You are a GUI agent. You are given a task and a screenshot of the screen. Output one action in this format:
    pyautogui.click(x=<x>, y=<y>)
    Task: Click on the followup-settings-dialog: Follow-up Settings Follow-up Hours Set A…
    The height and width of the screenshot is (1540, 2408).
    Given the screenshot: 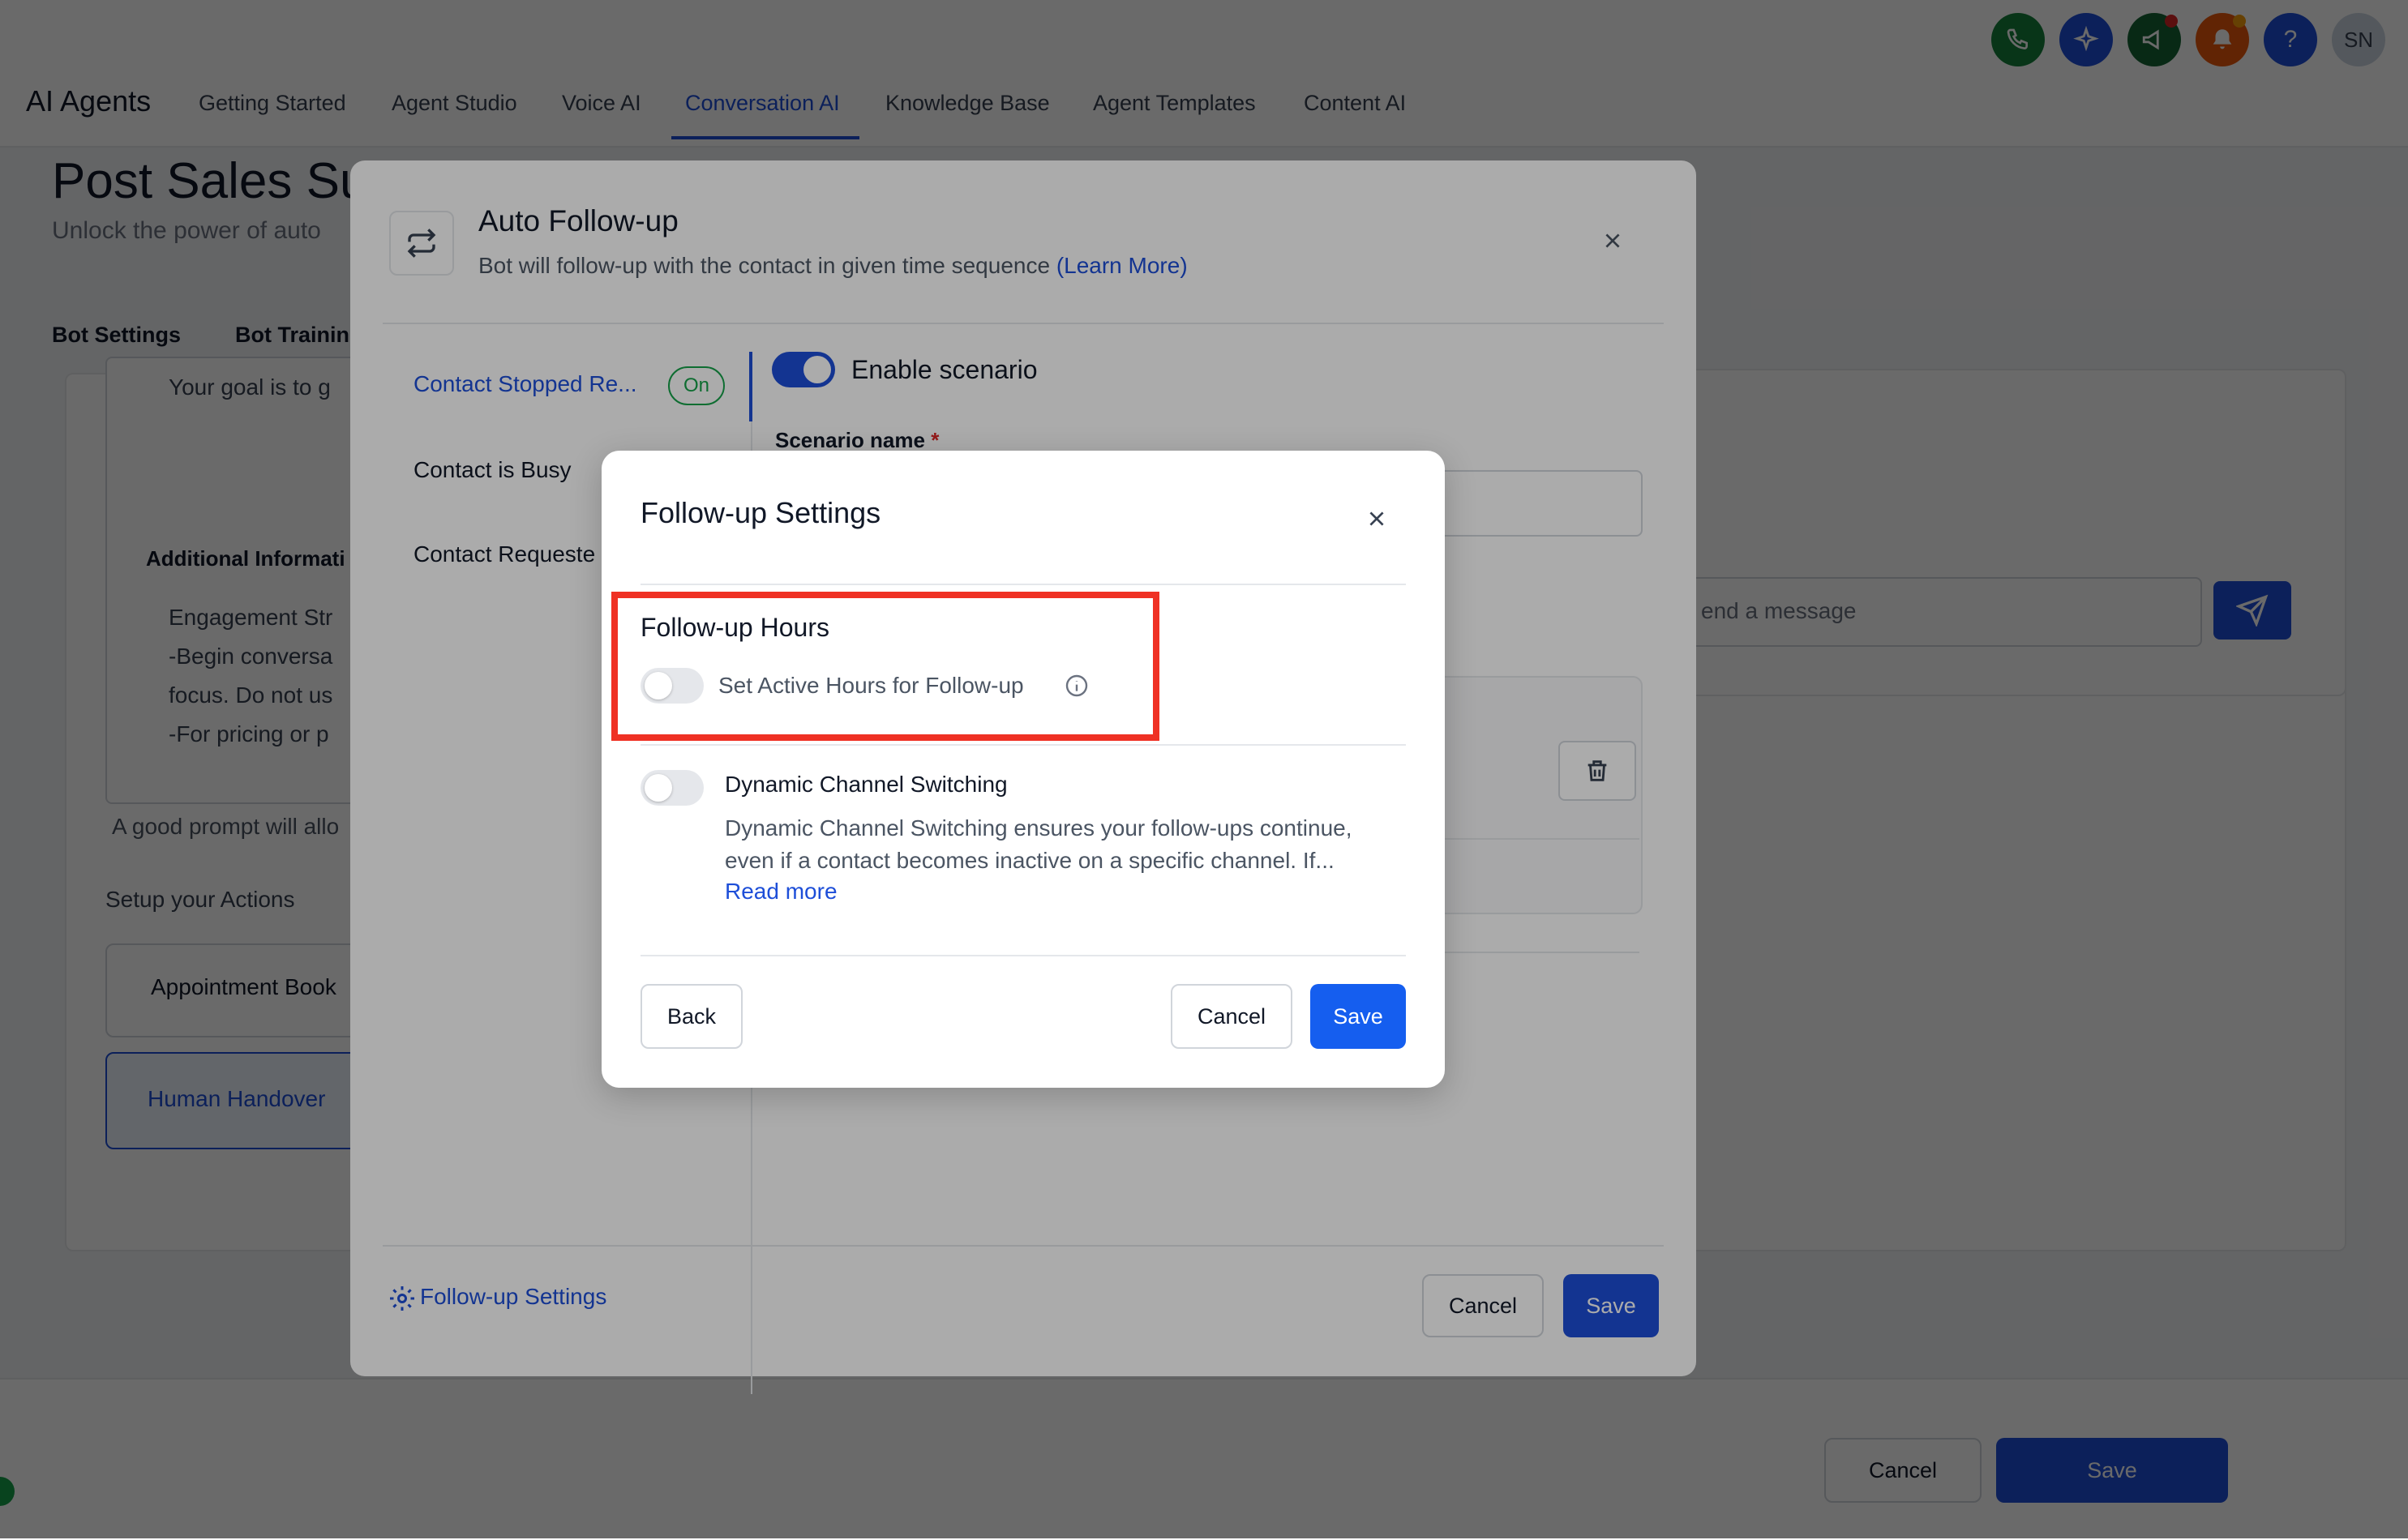 What is the action you would take?
    pyautogui.click(x=1024, y=769)
    